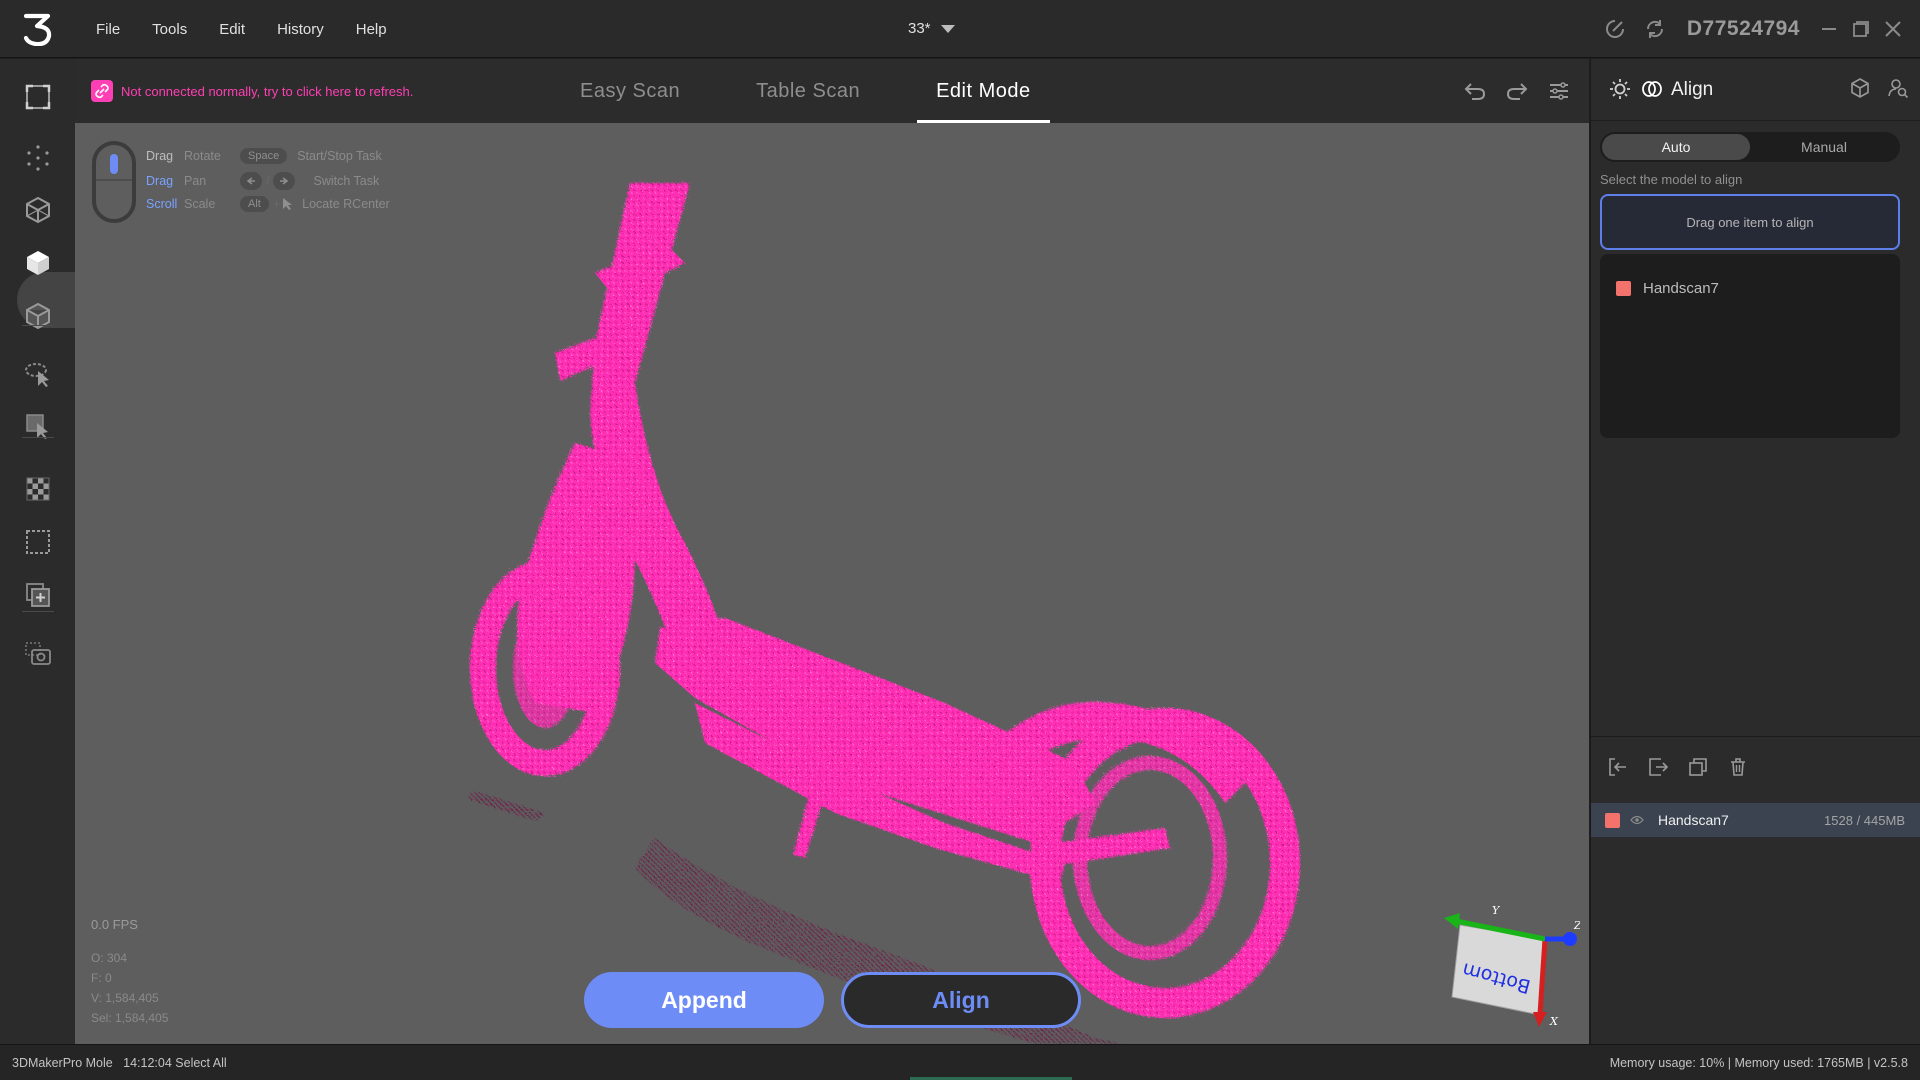 This screenshot has height=1080, width=1920. Describe the element at coordinates (114, 182) in the screenshot. I see `mouse-icon` at that location.